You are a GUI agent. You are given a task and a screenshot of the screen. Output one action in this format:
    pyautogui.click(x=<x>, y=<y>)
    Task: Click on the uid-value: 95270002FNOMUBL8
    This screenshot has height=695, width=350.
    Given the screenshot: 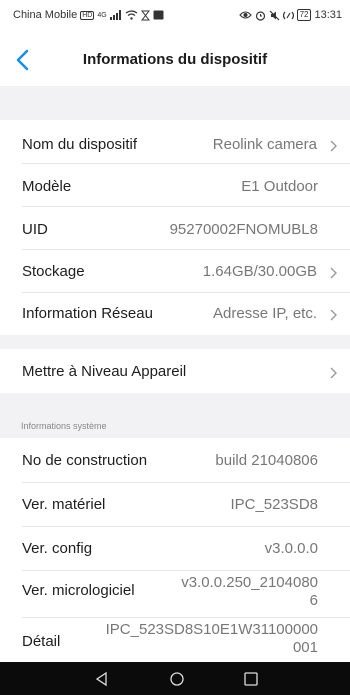 What is the action you would take?
    pyautogui.click(x=243, y=229)
    